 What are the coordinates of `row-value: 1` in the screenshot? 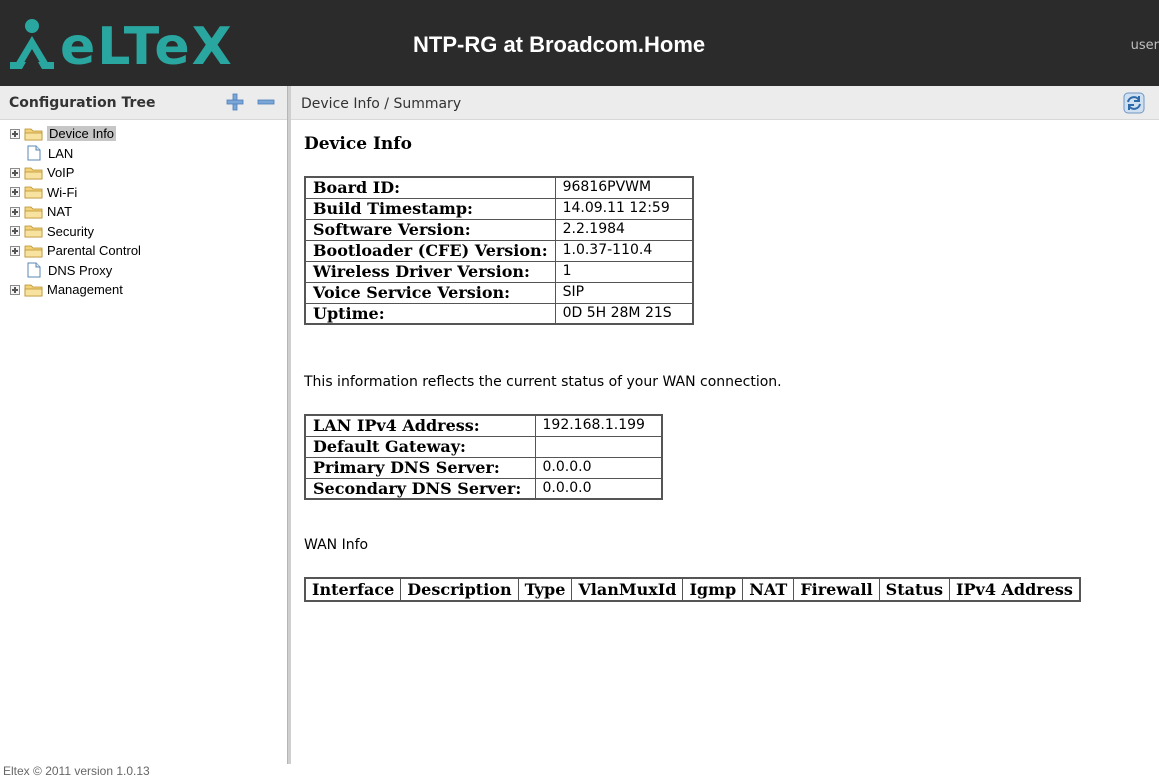 It's located at (624, 271).